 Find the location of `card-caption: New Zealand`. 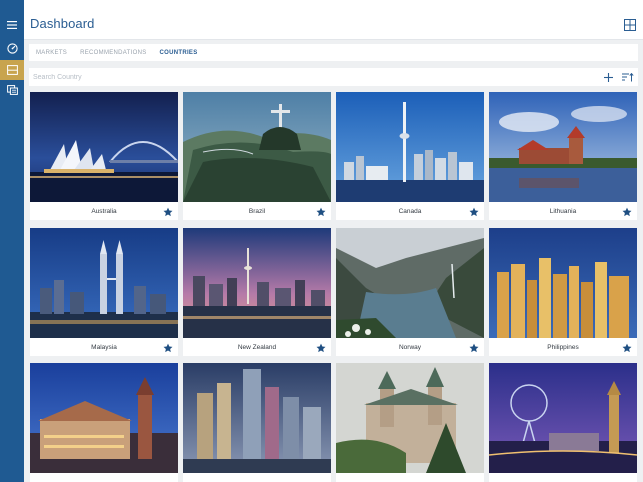

card-caption: New Zealand is located at coordinates (257, 348).